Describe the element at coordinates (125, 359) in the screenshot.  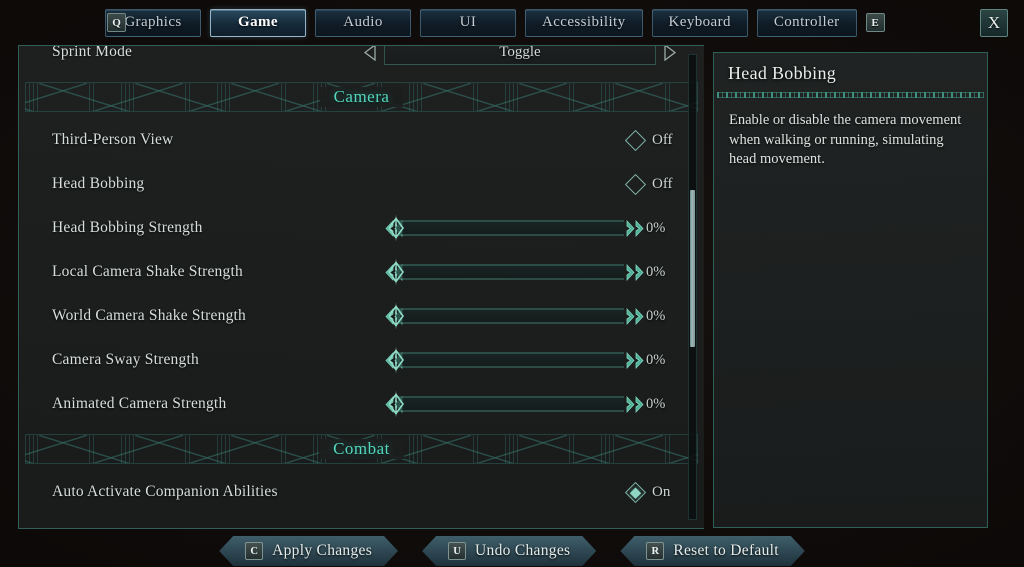
I see `setting-label: Camera Sway Strength` at that location.